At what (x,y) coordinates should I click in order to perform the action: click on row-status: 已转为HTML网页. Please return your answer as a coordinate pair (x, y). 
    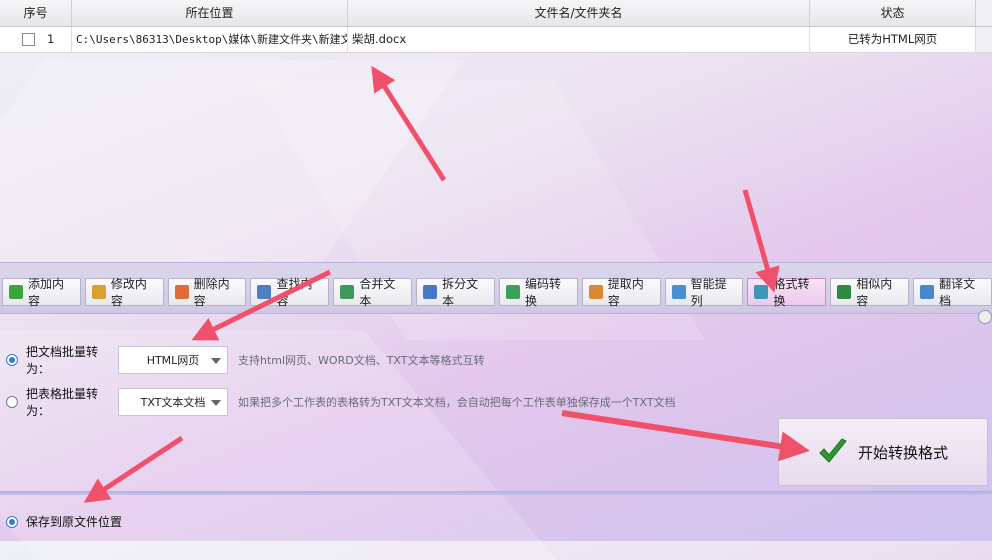
    Looking at the image, I should click on (893, 39).